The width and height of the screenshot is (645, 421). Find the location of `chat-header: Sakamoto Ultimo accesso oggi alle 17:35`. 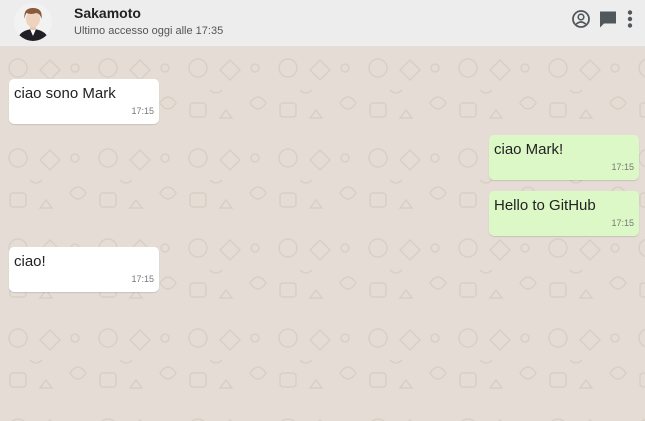

chat-header: Sakamoto Ultimo accesso oggi alle 17:35 is located at coordinates (322, 23).